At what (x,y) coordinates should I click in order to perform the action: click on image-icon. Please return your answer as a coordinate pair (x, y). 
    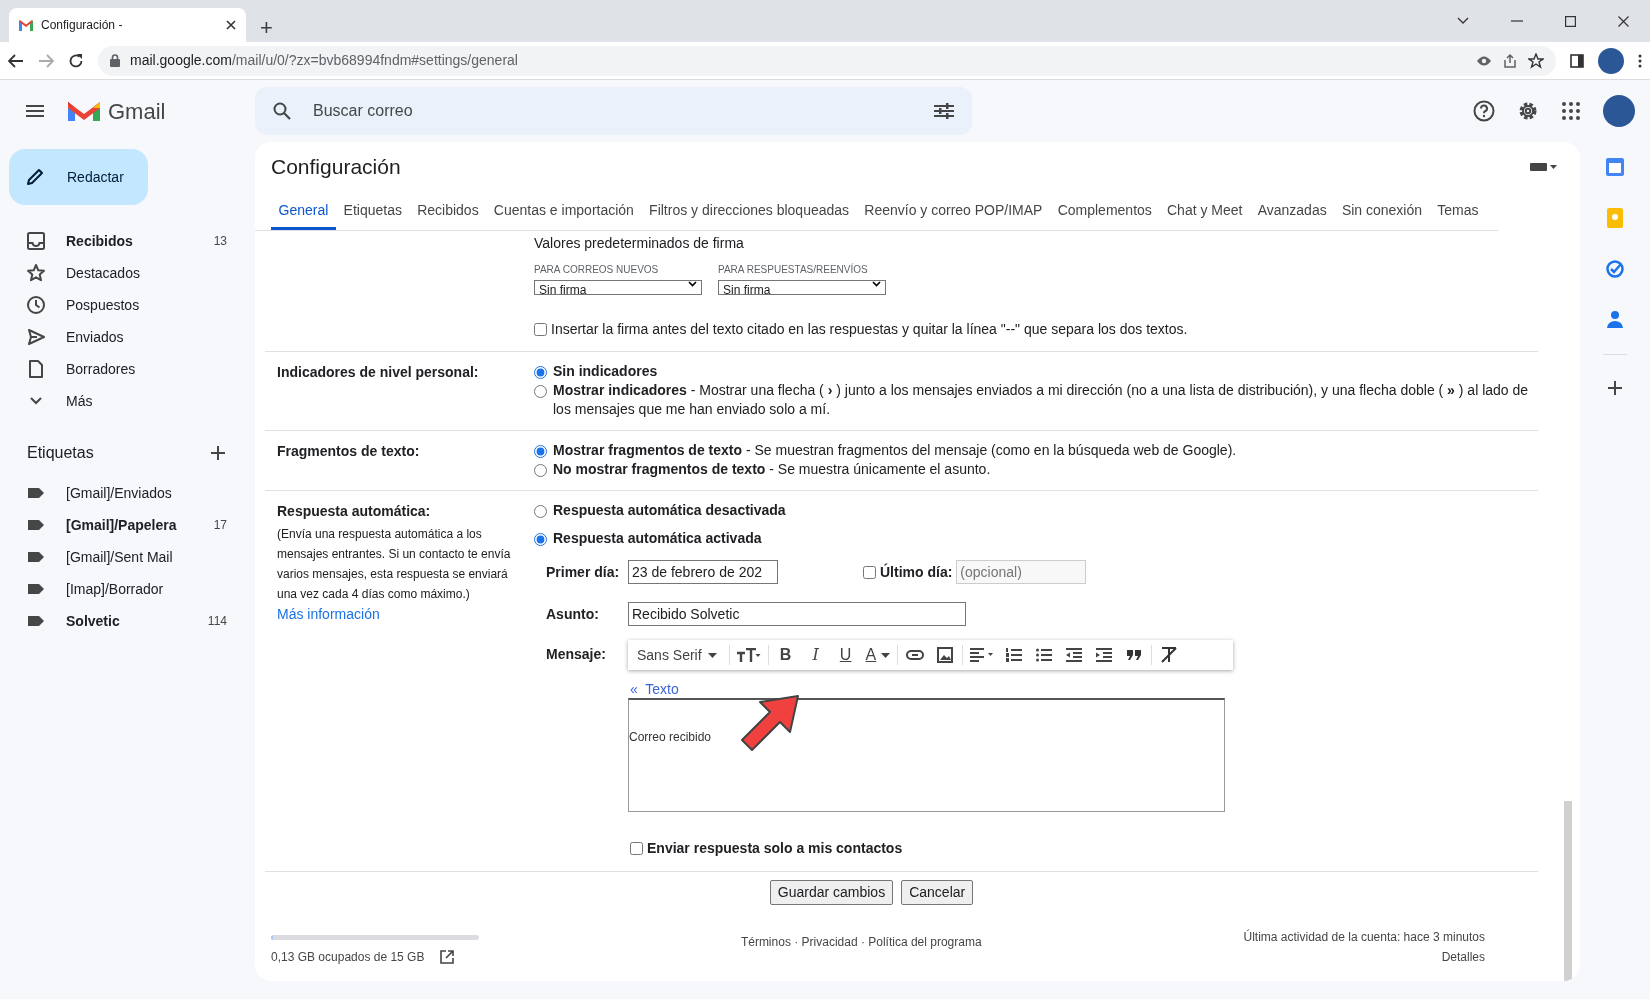
    Looking at the image, I should click on (945, 655).